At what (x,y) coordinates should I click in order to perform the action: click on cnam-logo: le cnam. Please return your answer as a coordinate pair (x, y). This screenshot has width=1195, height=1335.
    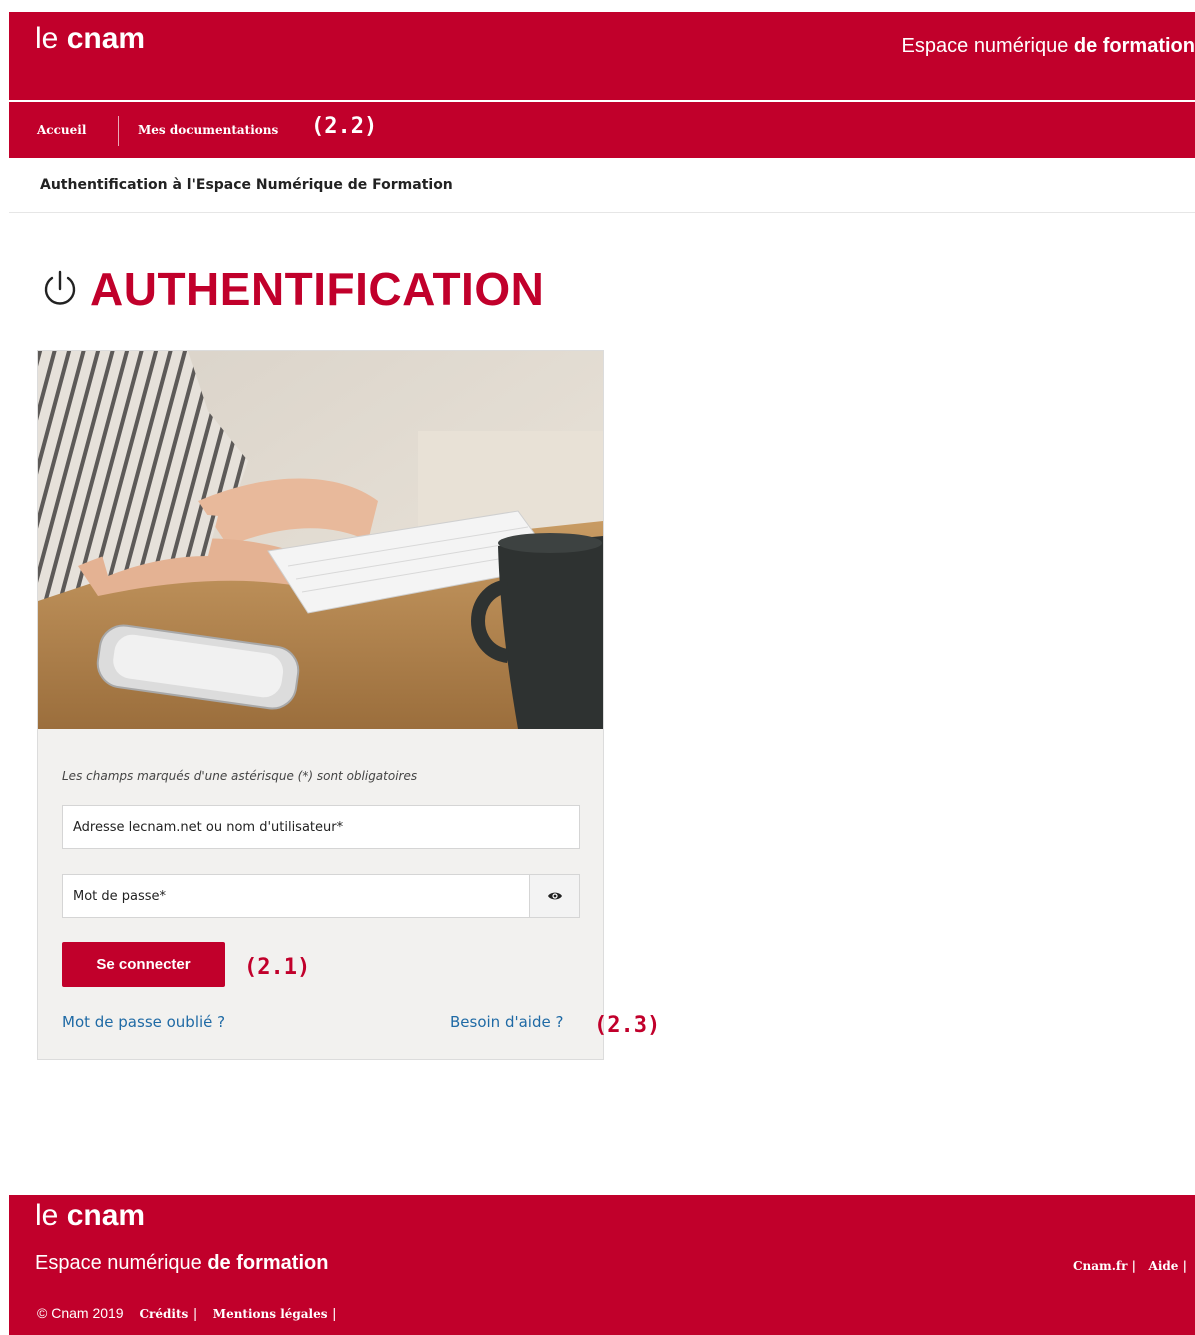
    Looking at the image, I should click on (90, 39).